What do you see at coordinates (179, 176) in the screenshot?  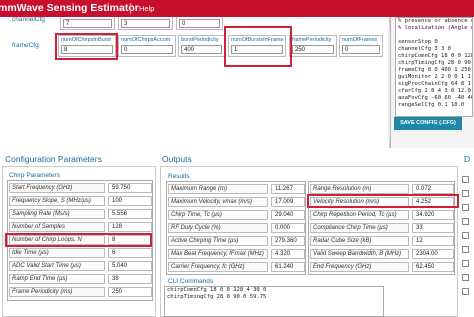 I see `results-title: Results` at bounding box center [179, 176].